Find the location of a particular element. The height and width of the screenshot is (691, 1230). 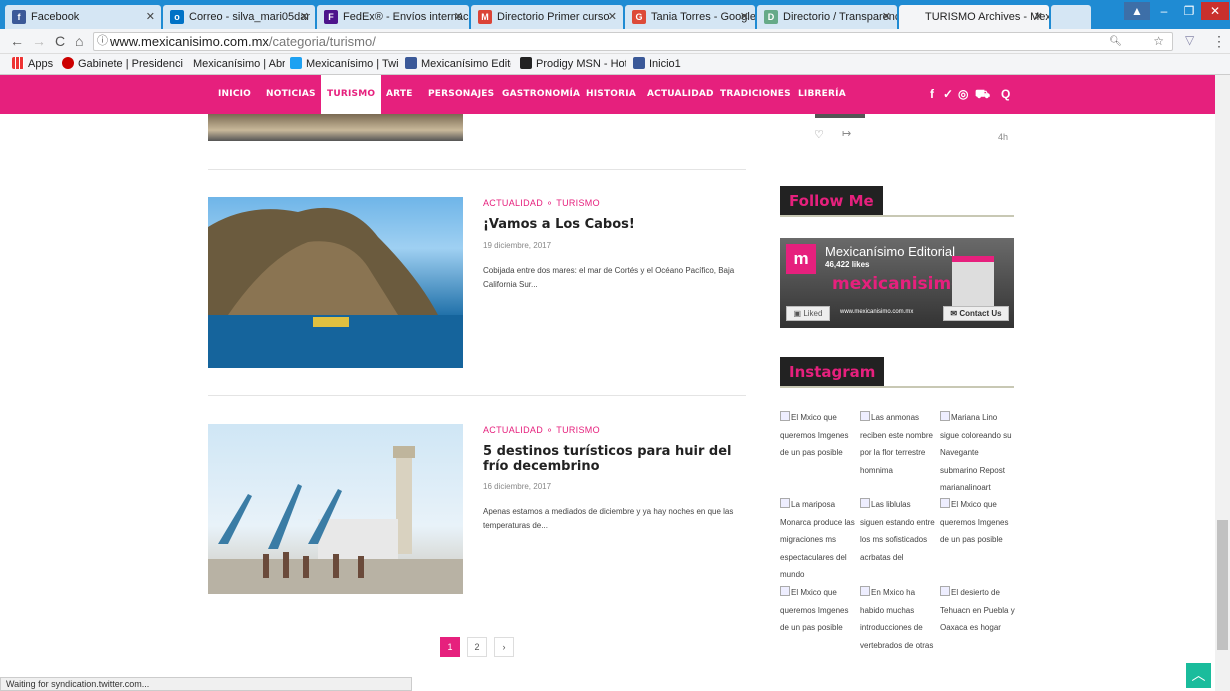

presidencia-icon is located at coordinates (68, 63).